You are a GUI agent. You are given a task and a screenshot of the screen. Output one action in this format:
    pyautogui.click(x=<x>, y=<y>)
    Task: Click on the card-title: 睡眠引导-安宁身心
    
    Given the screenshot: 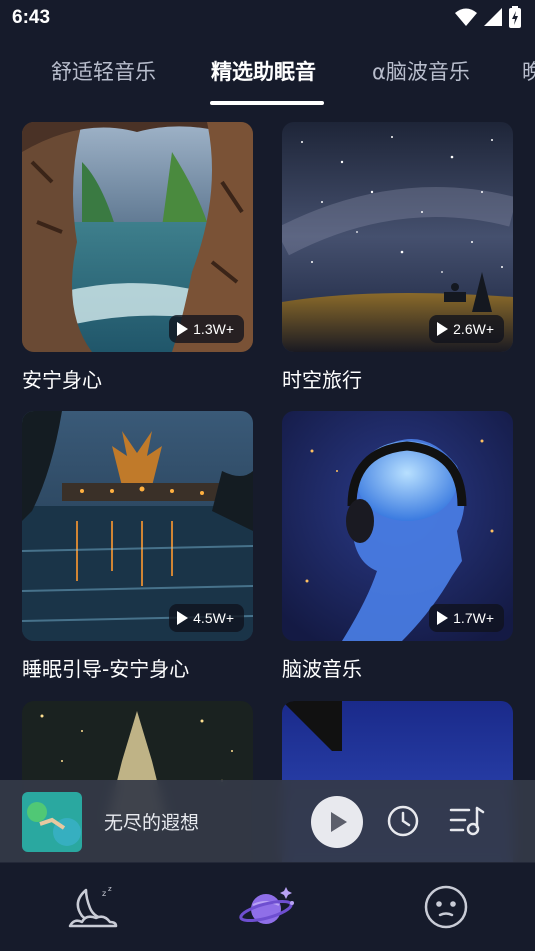 What is the action you would take?
    pyautogui.click(x=106, y=669)
    